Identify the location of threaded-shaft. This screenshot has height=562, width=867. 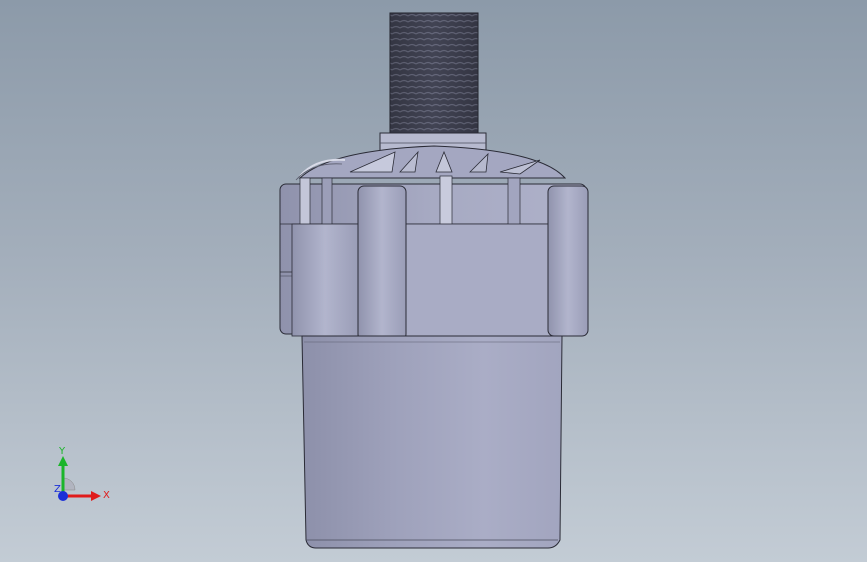
(434, 73).